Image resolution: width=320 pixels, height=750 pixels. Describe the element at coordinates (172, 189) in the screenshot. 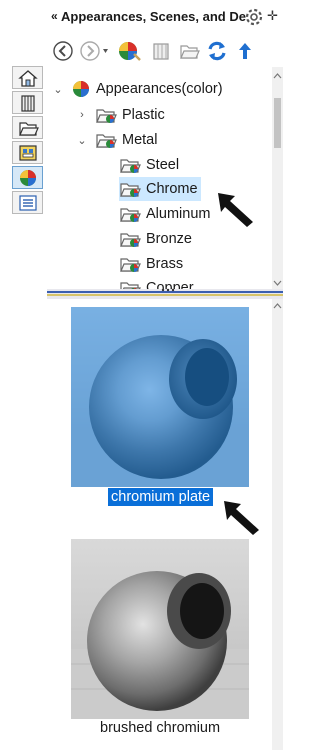

I see `tree-item-label: Chrome` at that location.